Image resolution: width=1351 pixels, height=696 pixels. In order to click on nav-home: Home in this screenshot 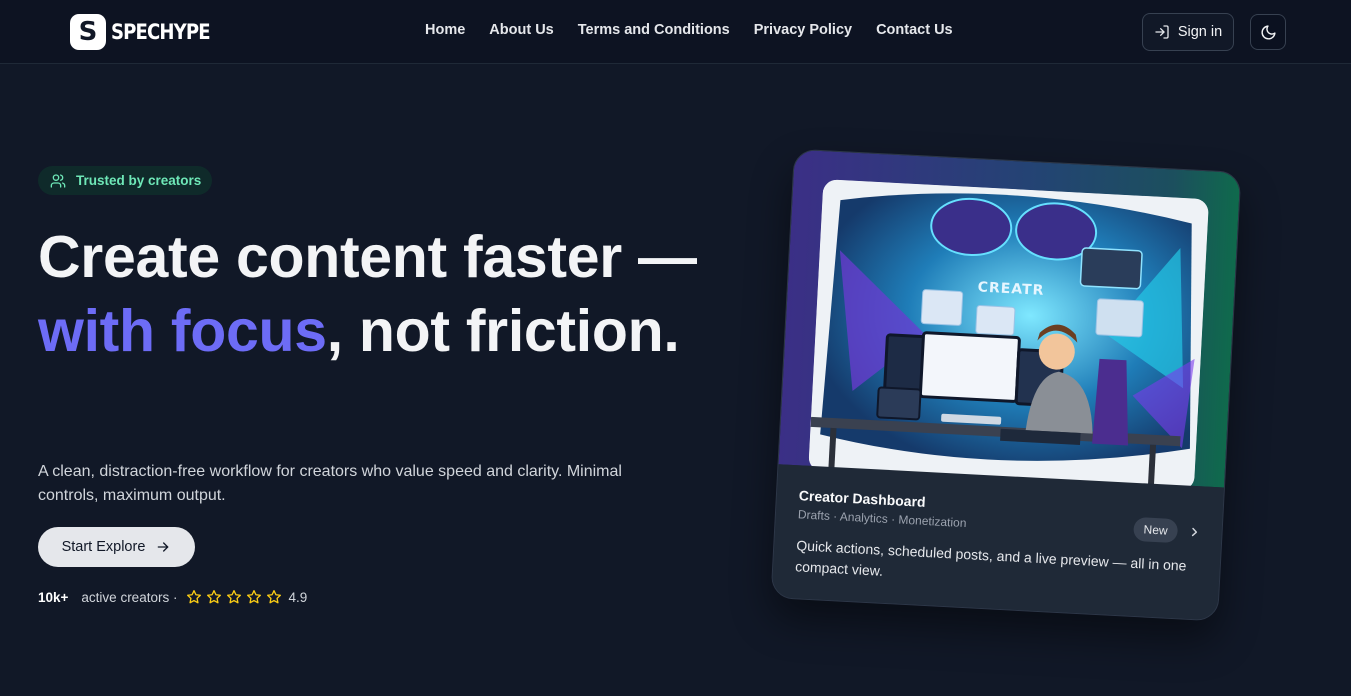, I will do `click(445, 30)`.